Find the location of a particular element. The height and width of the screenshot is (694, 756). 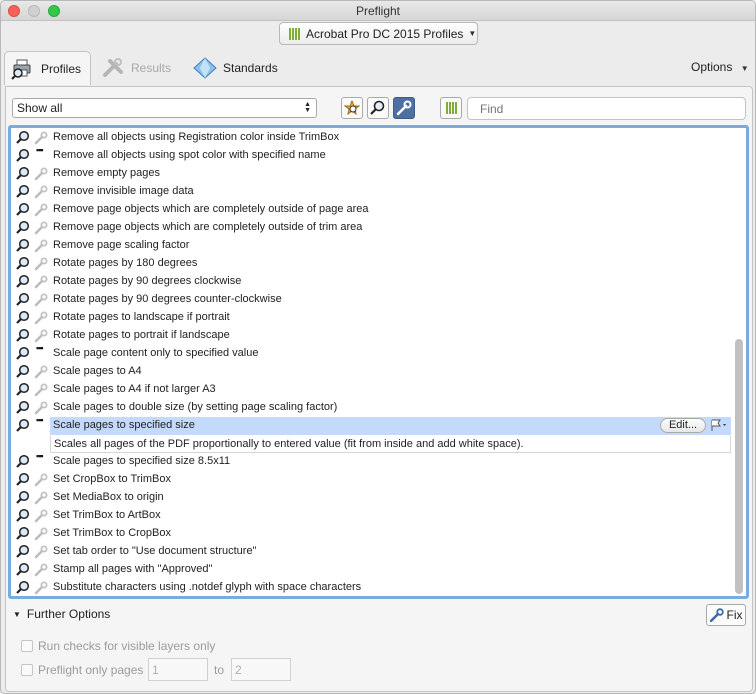

fixup-row: Rotate pages by 180 degrees is located at coordinates (372, 264).